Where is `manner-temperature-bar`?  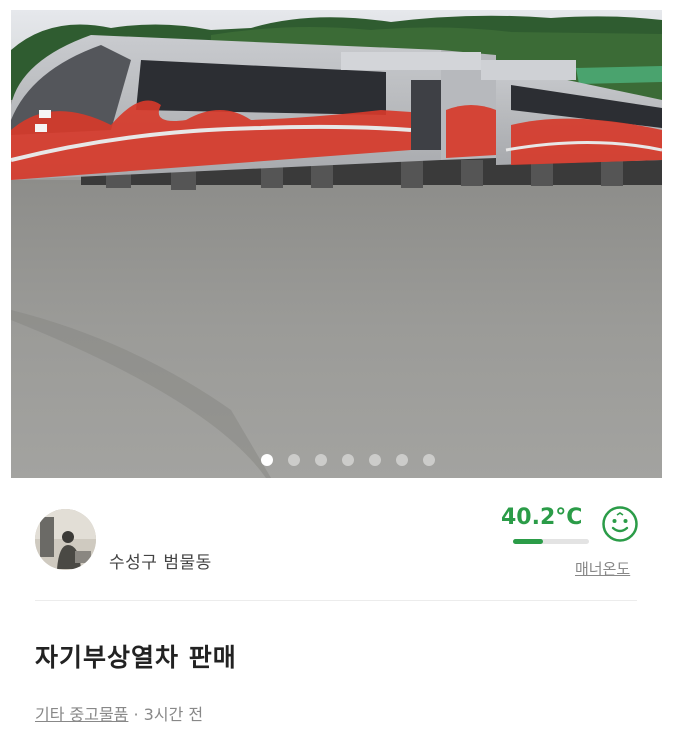
manner-temperature-bar is located at coordinates (551, 541).